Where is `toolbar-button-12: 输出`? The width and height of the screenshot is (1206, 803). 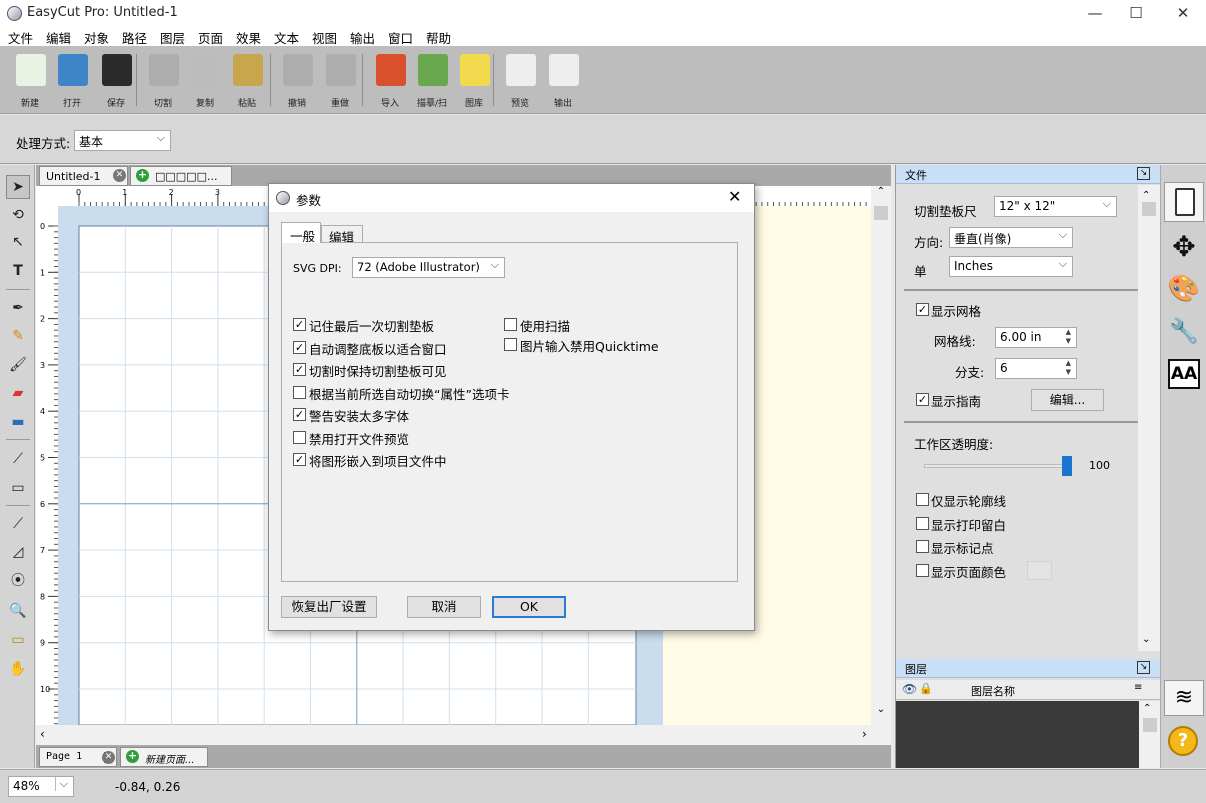
toolbar-button-12: 输出 is located at coordinates (563, 80).